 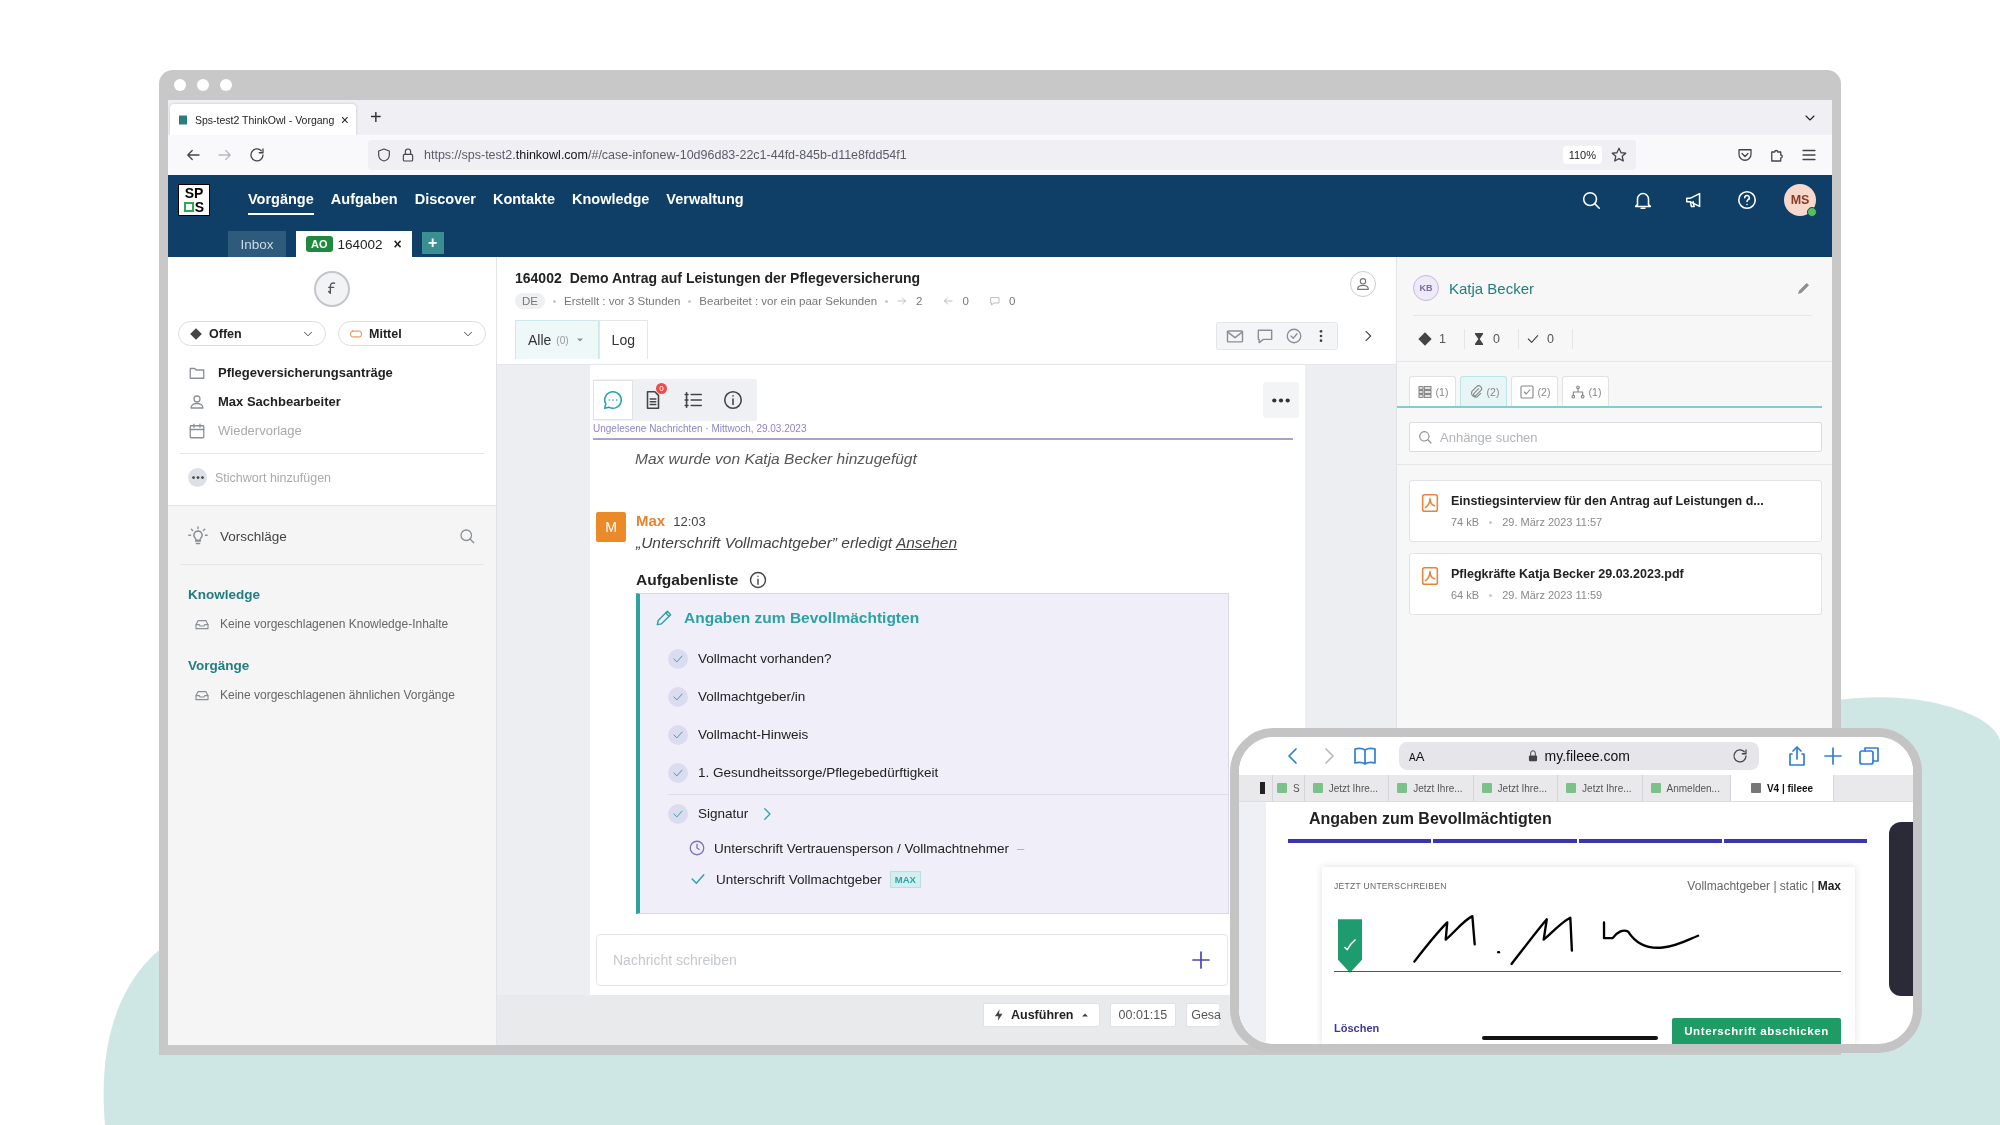 What do you see at coordinates (948, 301) in the screenshot?
I see `arrow-left-icon` at bounding box center [948, 301].